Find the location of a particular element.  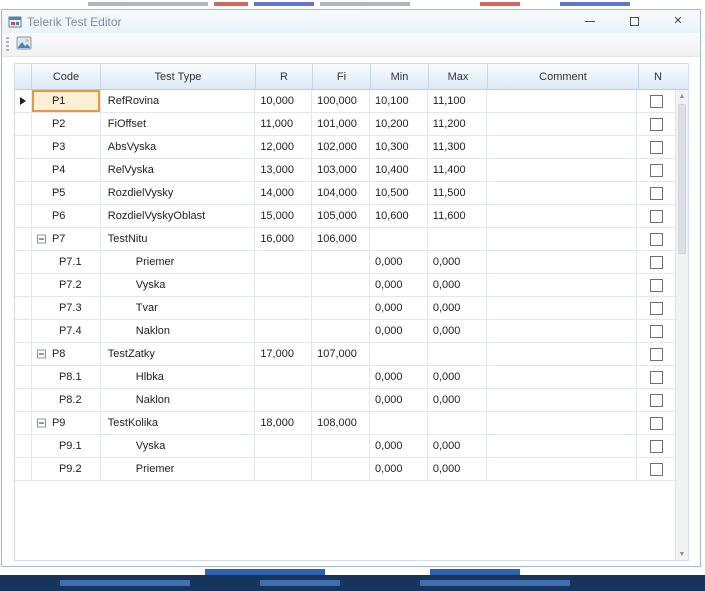

table-row: P7.1 Priemer 0,000 0,000 is located at coordinates (345, 262).